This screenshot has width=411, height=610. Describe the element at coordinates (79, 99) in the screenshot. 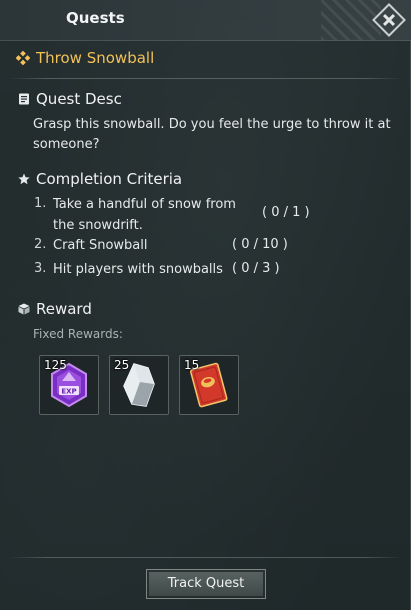

I see `quest-desc-label: Quest Desc` at that location.